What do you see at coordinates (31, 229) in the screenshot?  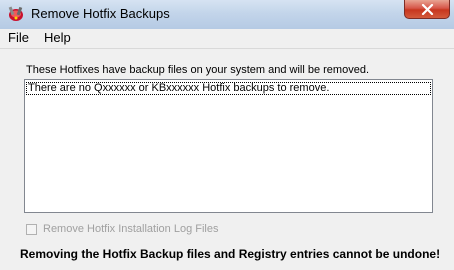 I see `remove-log-files-checkbox` at bounding box center [31, 229].